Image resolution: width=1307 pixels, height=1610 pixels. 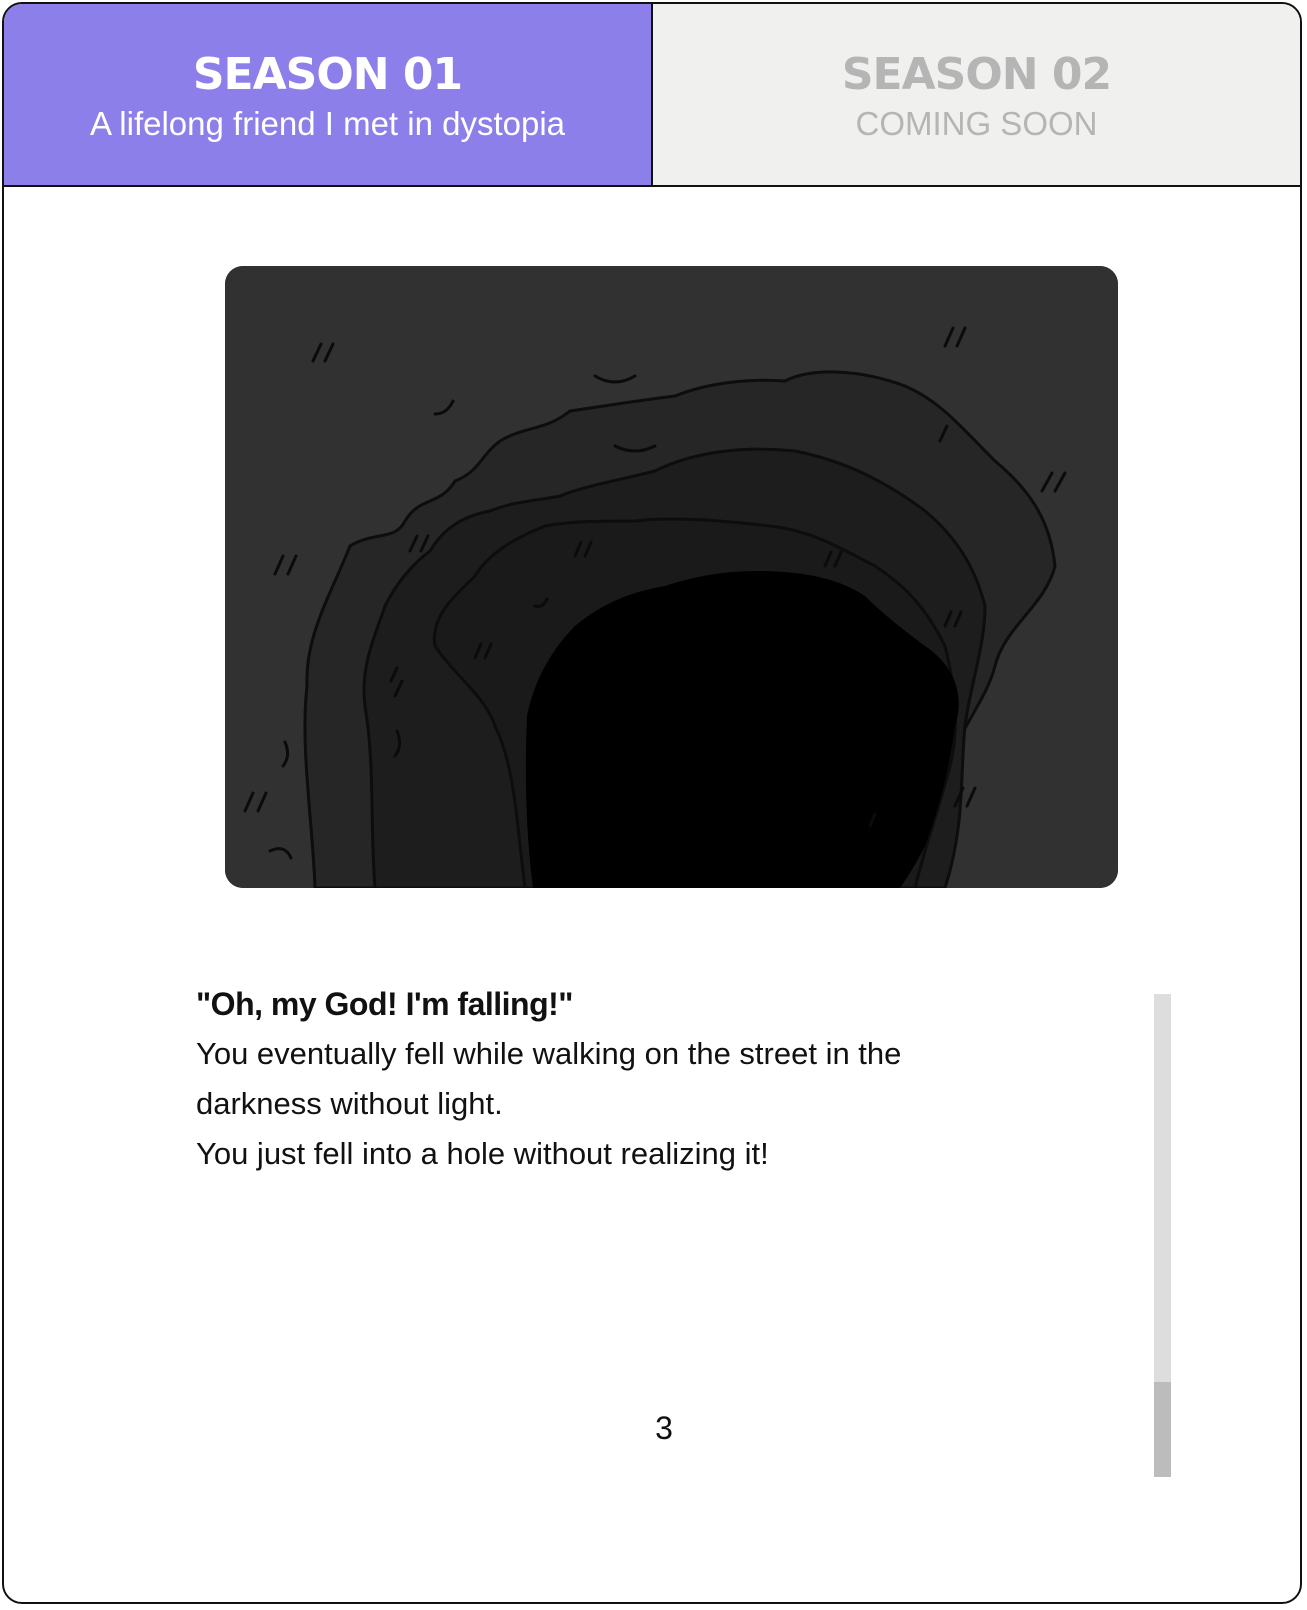 I want to click on tab-title: SEASON 02, so click(x=976, y=74).